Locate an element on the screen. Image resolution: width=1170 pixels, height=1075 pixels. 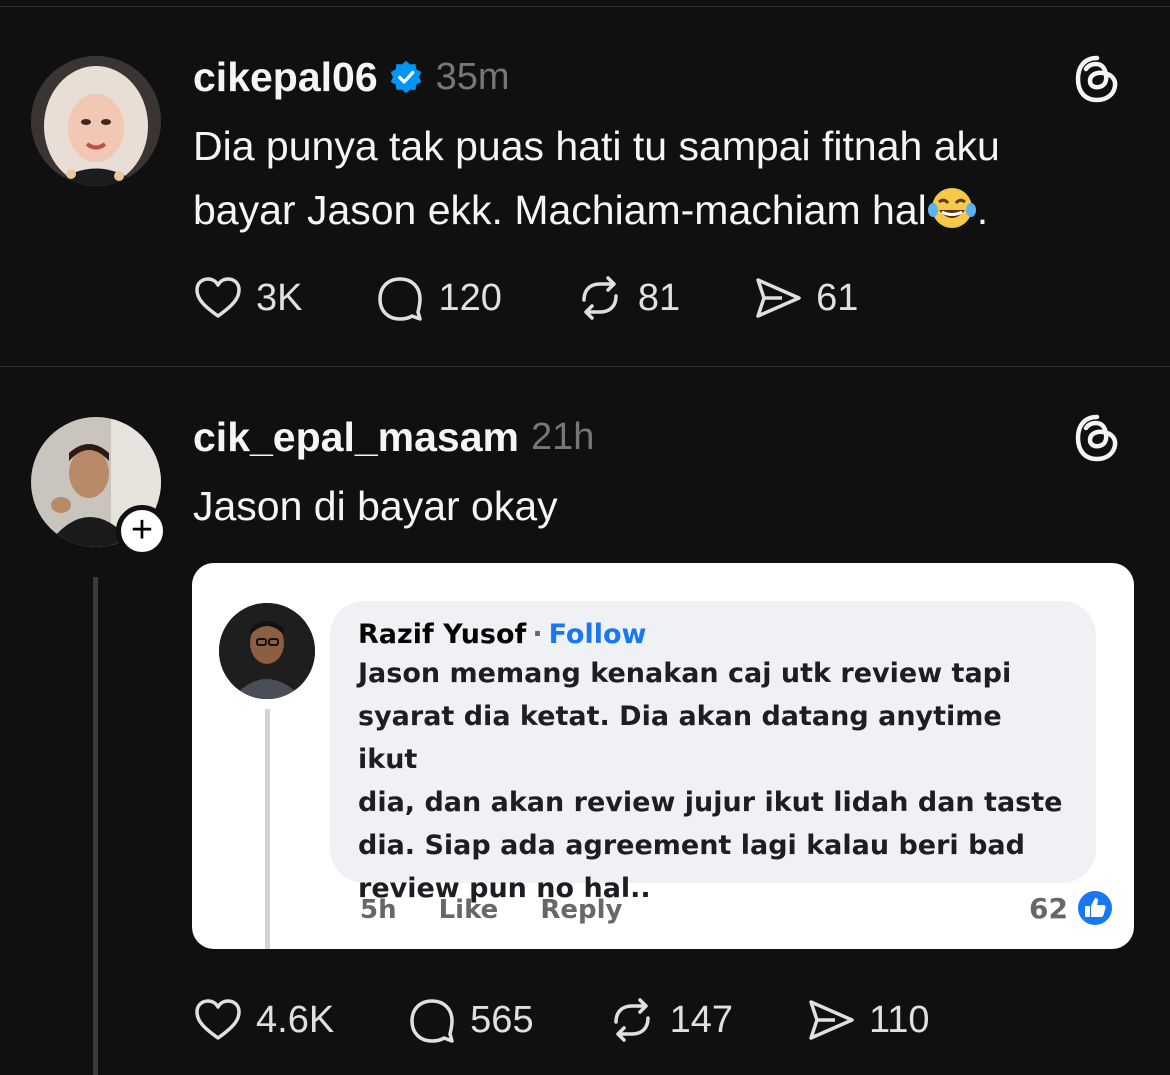
commenter-name: Razif Yusof is located at coordinates (442, 634).